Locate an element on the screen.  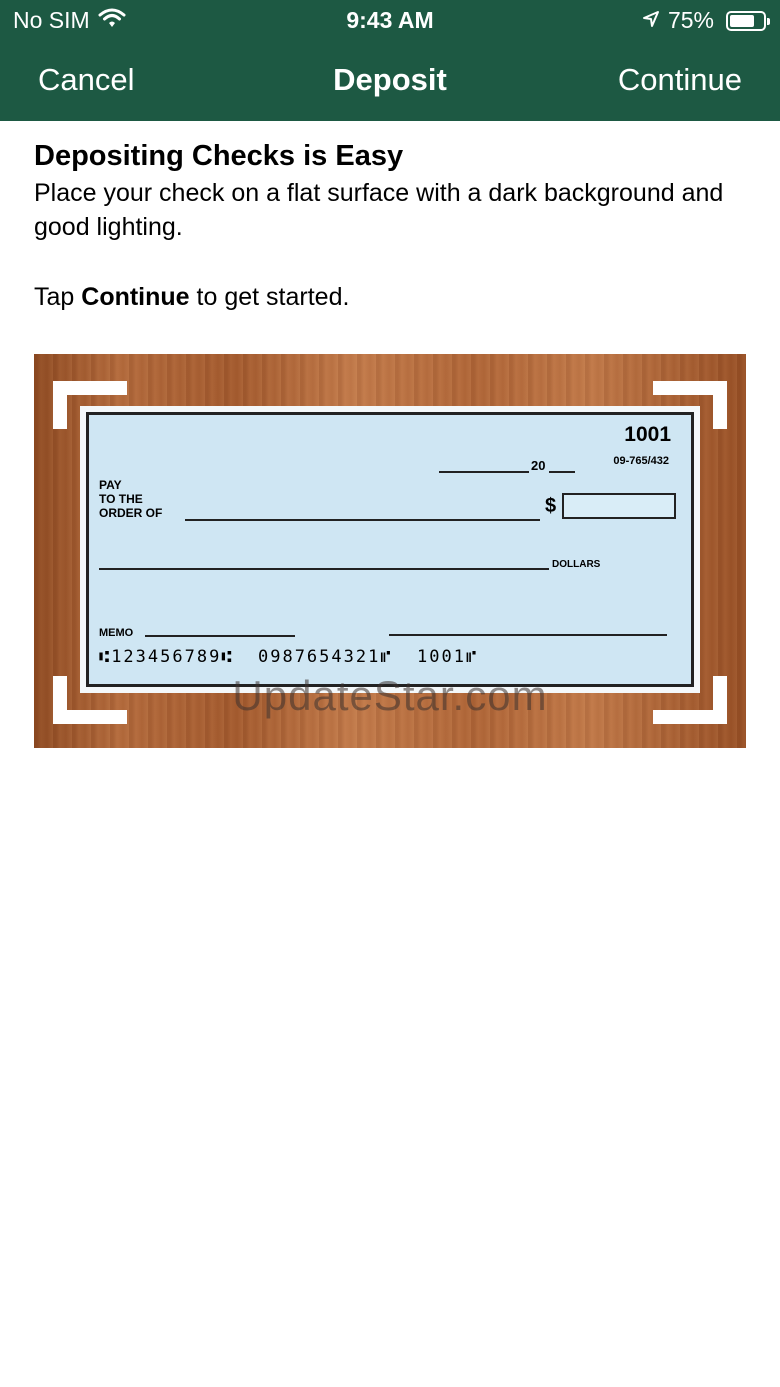
tap-instruction: Tap Continue to get started. is located at coordinates (390, 297).